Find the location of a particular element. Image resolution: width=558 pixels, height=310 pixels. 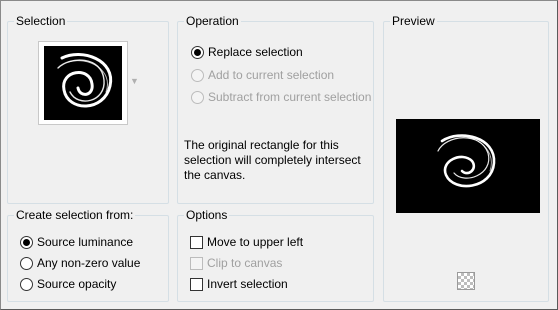

radio-label: Subtract from current selection is located at coordinates (290, 97).